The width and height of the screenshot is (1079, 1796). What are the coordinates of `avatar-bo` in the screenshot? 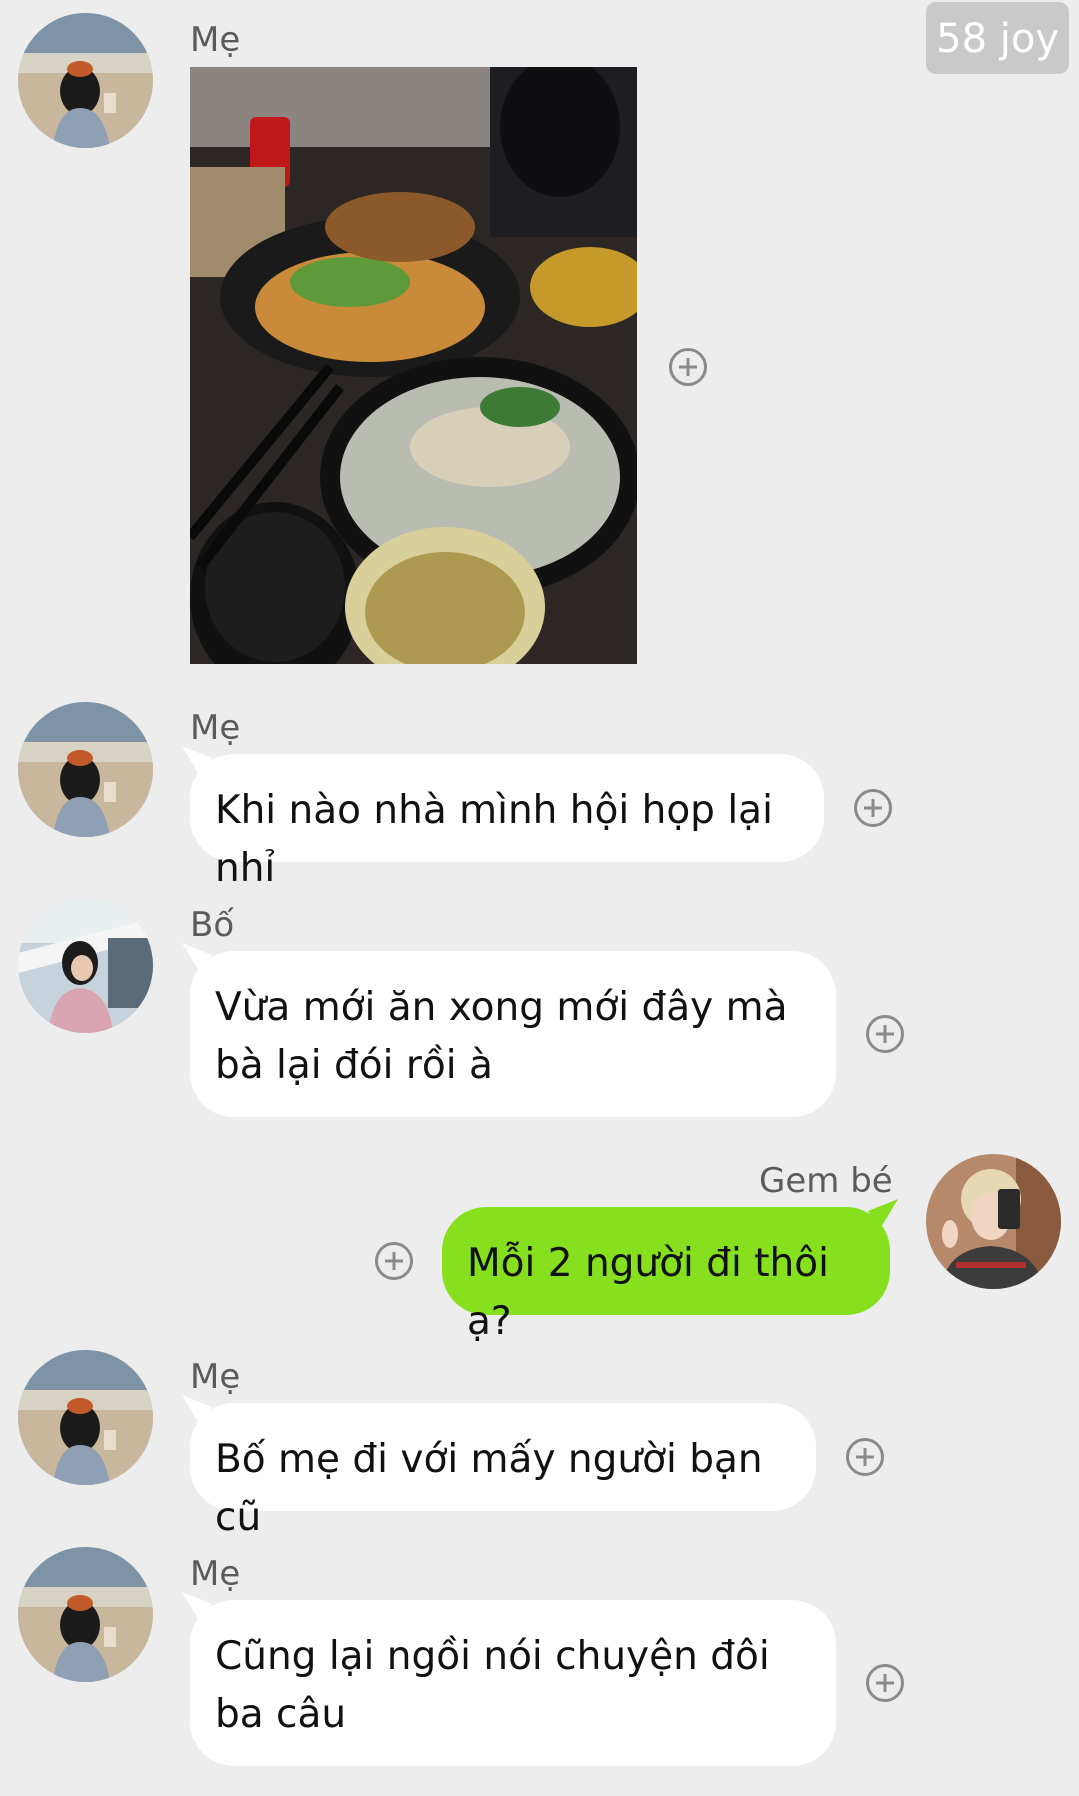 It's located at (85, 965).